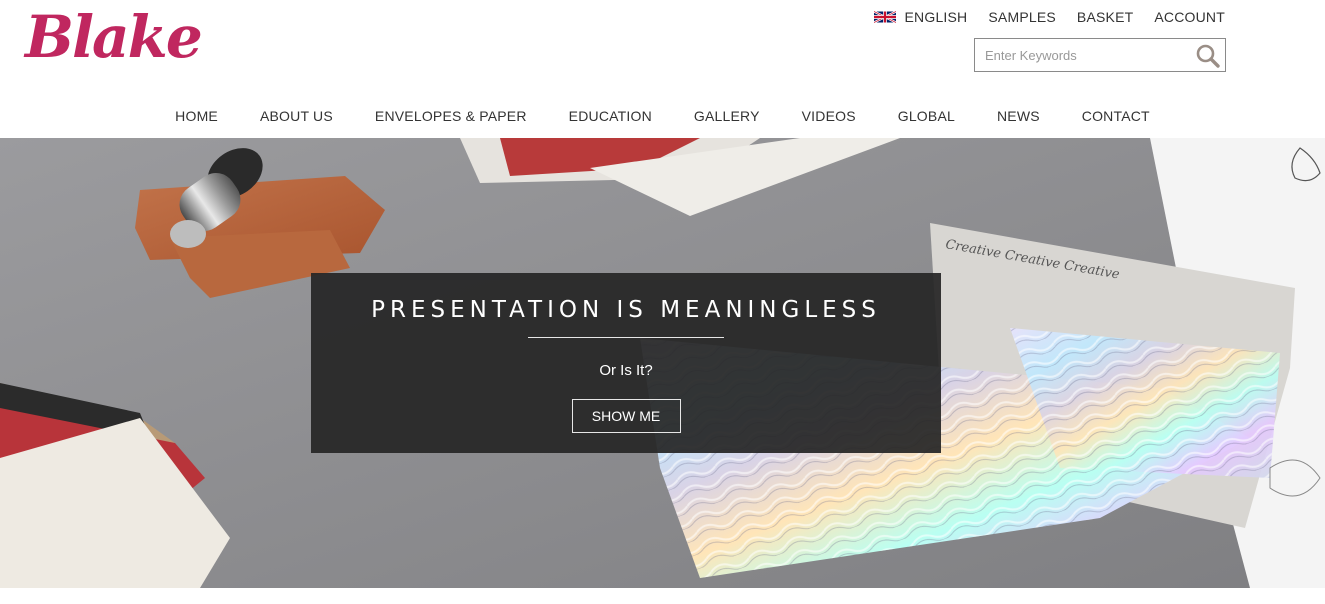  What do you see at coordinates (884, 17) in the screenshot?
I see `uk-flag-icon` at bounding box center [884, 17].